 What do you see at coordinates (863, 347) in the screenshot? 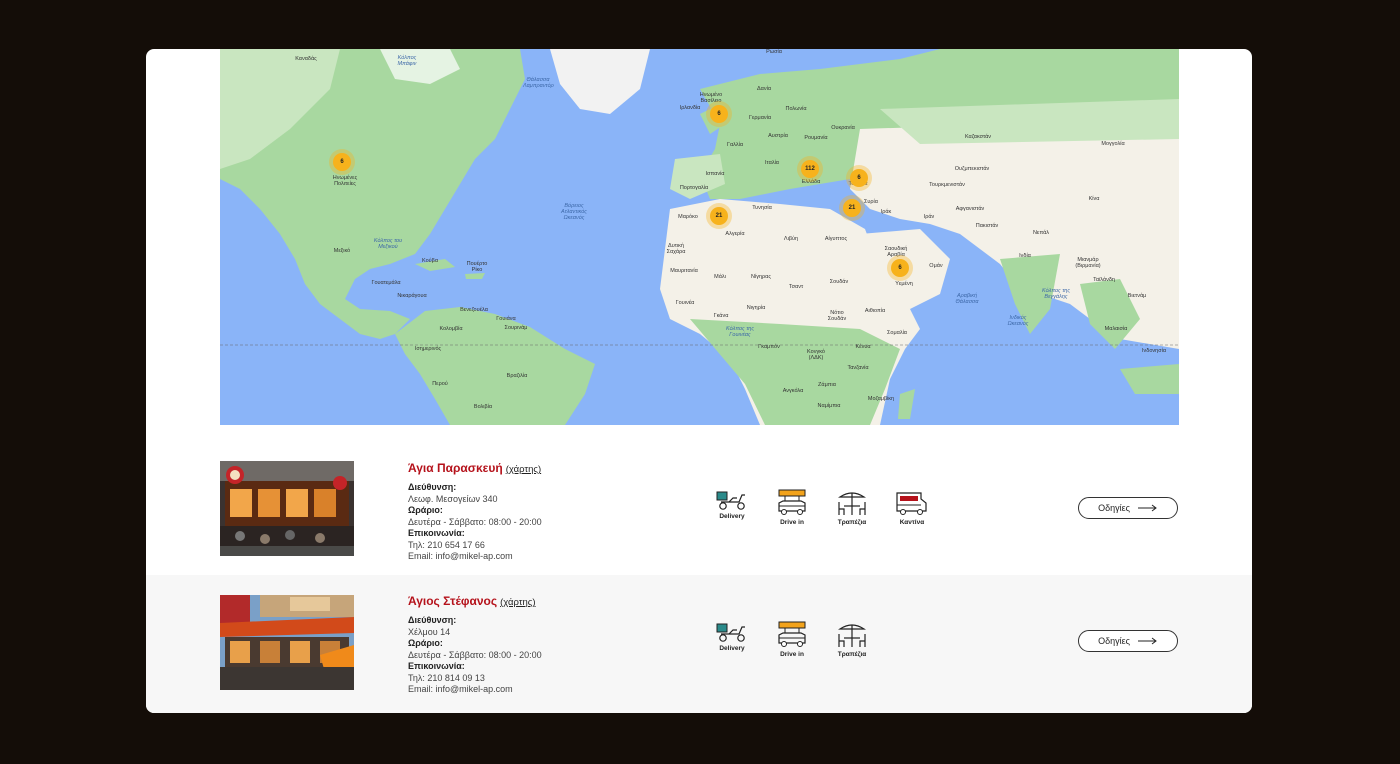
I see `map-label: Κένυα` at bounding box center [863, 347].